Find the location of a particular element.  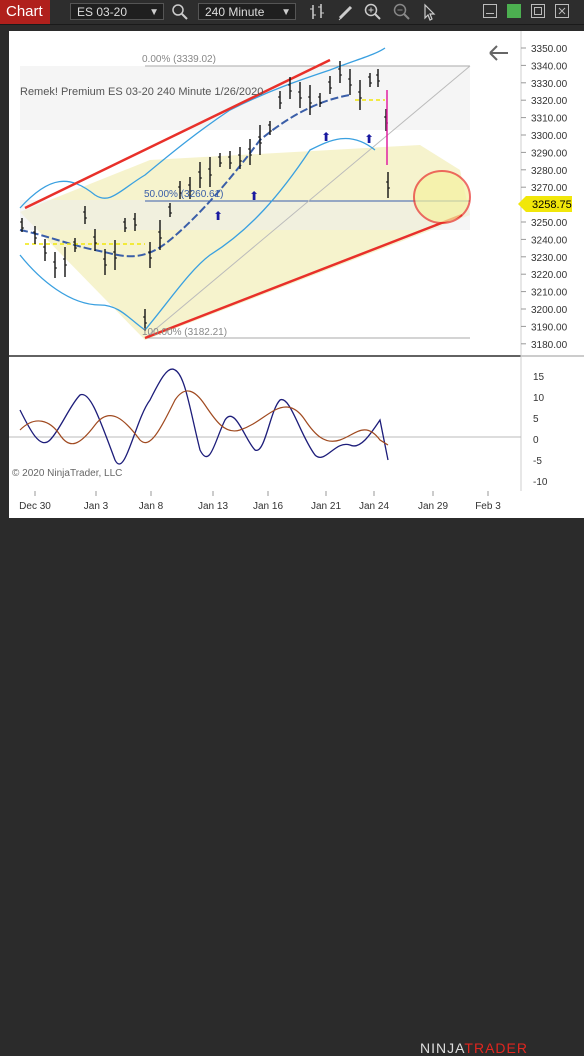

search-icon is located at coordinates (180, 12).